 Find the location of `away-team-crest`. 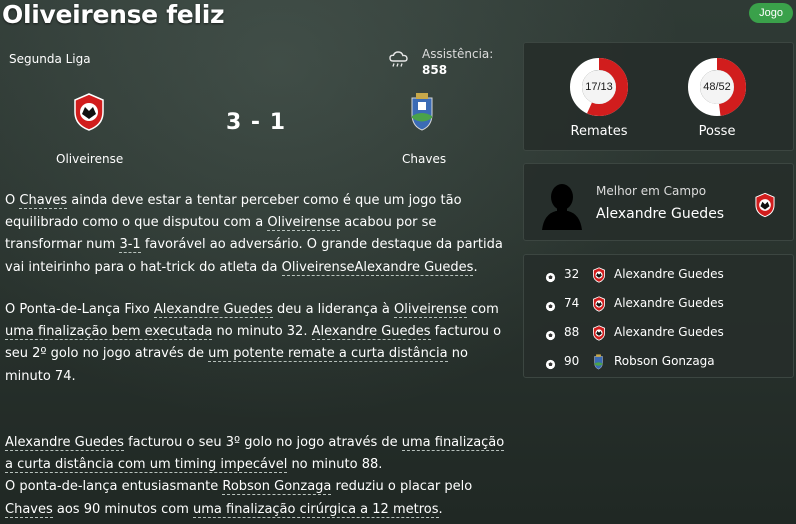

away-team-crest is located at coordinates (422, 114).